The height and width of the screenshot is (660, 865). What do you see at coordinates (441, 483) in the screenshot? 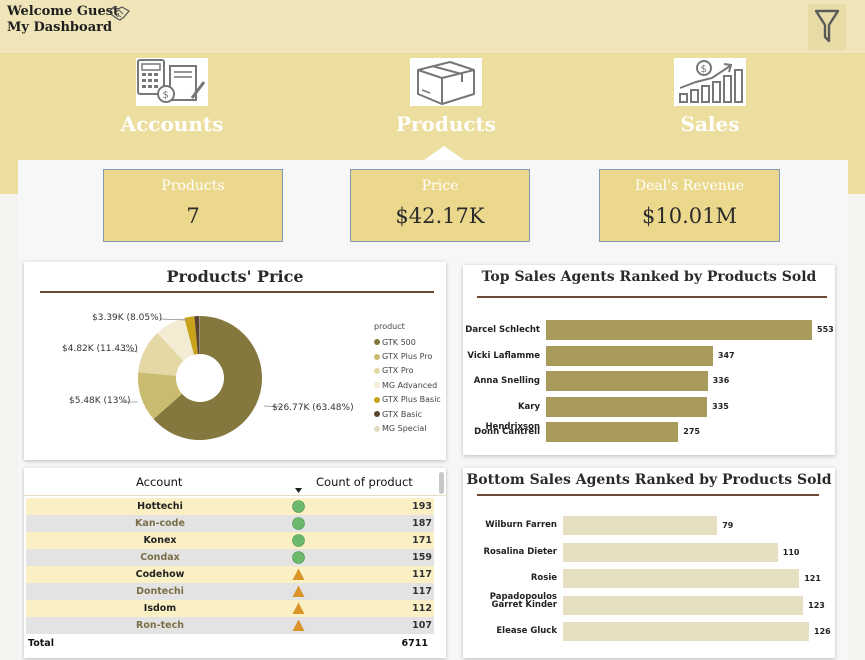
I see `table-scrollbar` at bounding box center [441, 483].